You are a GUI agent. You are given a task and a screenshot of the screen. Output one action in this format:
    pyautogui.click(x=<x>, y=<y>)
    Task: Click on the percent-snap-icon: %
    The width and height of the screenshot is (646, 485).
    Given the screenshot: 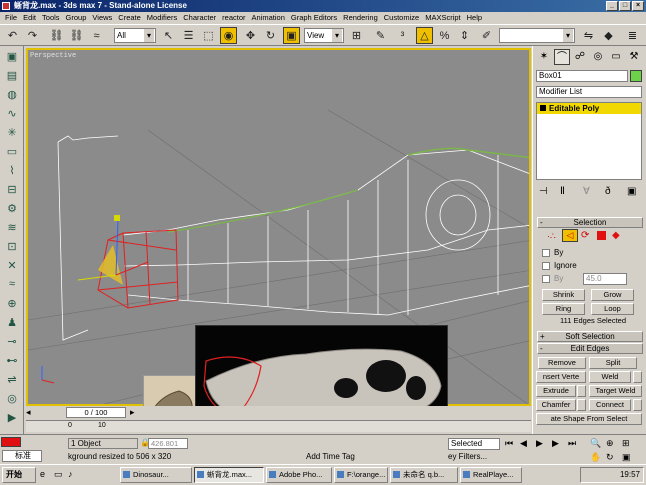 What is the action you would take?
    pyautogui.click(x=444, y=35)
    